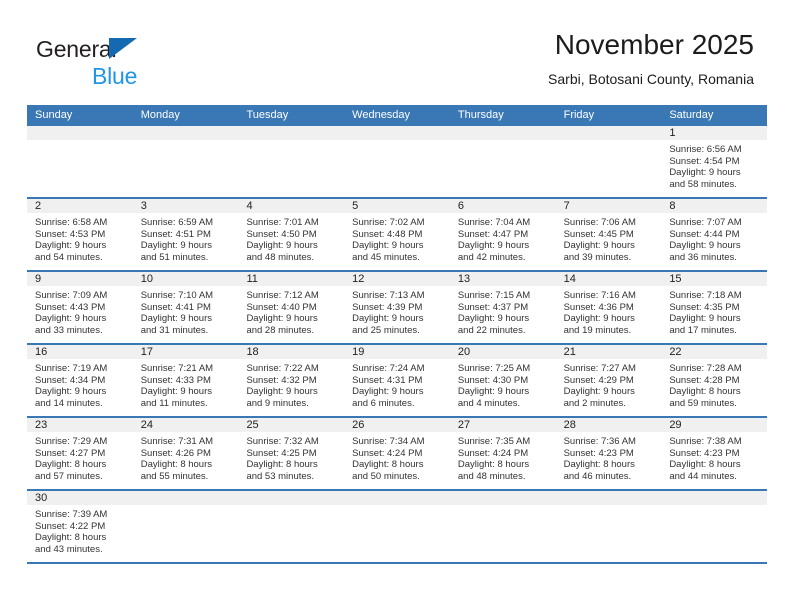  I want to click on sunrise-text: Sunrise: 7:21 AM, so click(177, 368).